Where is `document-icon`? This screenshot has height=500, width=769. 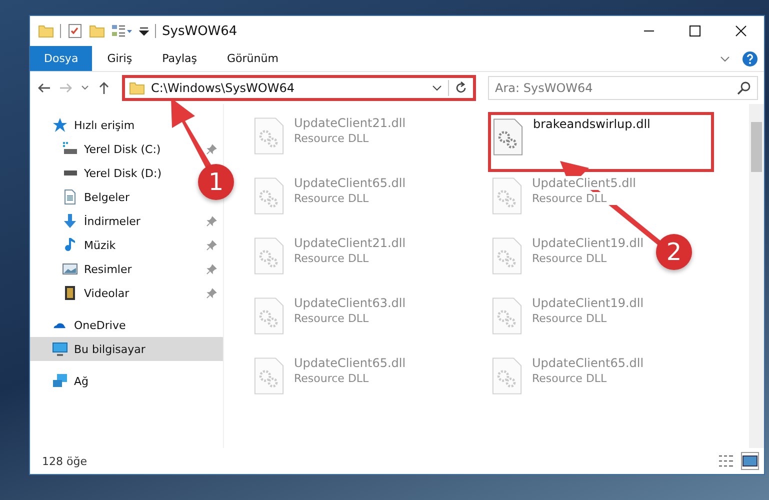
document-icon is located at coordinates (70, 197).